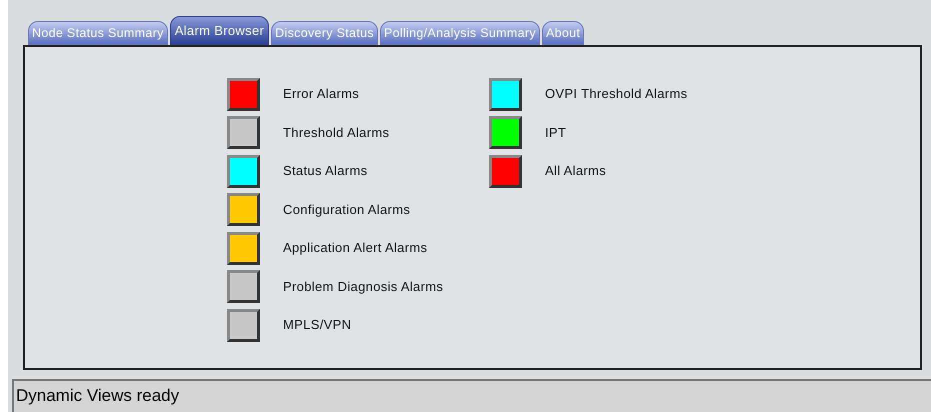  Describe the element at coordinates (460, 33) in the screenshot. I see `tab: Polling/Analysis Summary` at that location.